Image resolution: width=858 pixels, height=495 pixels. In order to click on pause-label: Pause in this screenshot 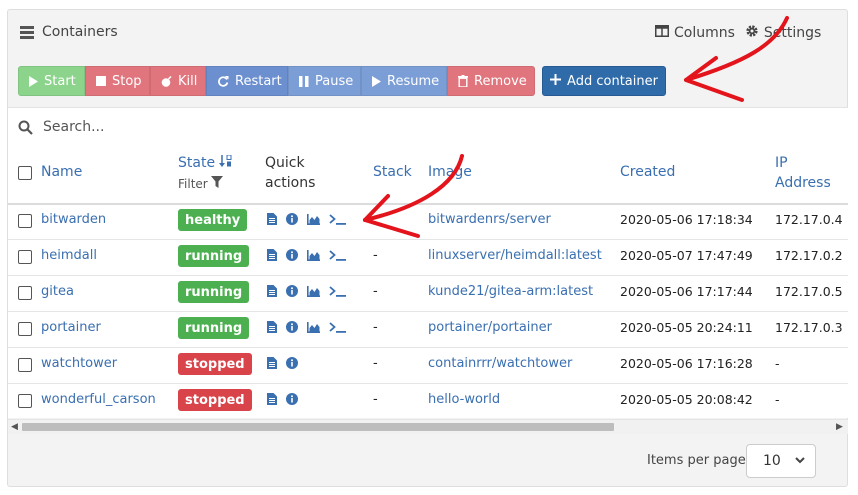, I will do `click(334, 81)`.